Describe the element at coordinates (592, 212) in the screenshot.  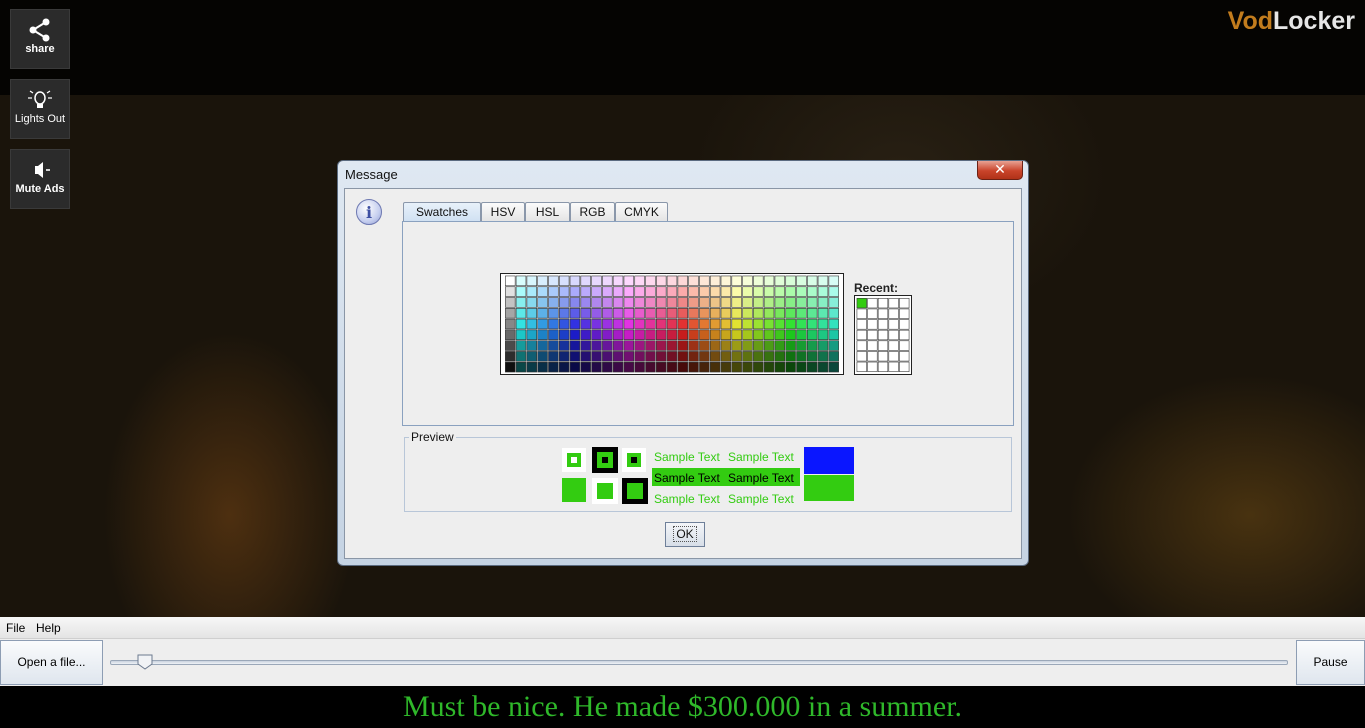
I see `tab-rgb: RGB` at that location.